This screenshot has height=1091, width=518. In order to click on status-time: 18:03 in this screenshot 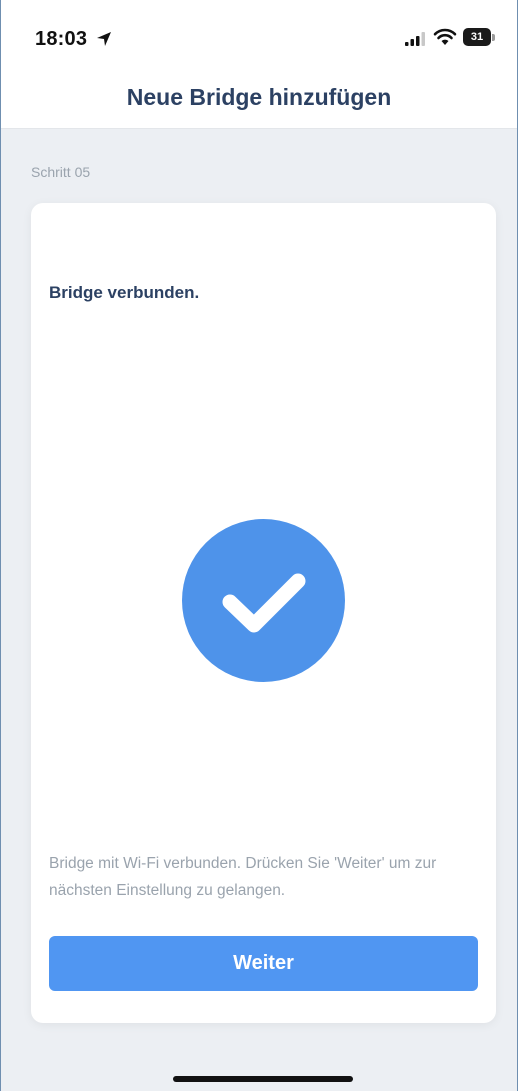, I will do `click(61, 39)`.